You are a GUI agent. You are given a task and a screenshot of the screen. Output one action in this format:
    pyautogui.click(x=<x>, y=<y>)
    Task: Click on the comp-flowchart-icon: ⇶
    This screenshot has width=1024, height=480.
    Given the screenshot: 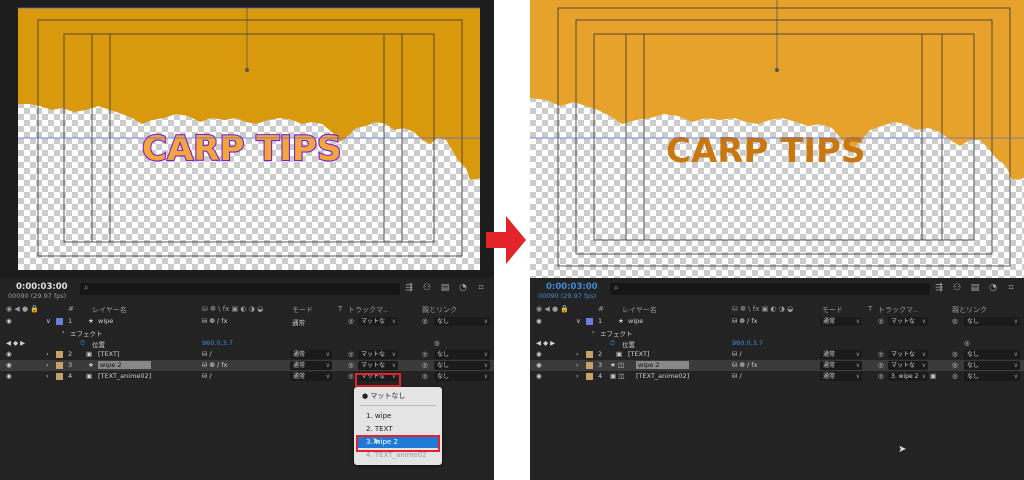 What is the action you would take?
    pyautogui.click(x=409, y=288)
    